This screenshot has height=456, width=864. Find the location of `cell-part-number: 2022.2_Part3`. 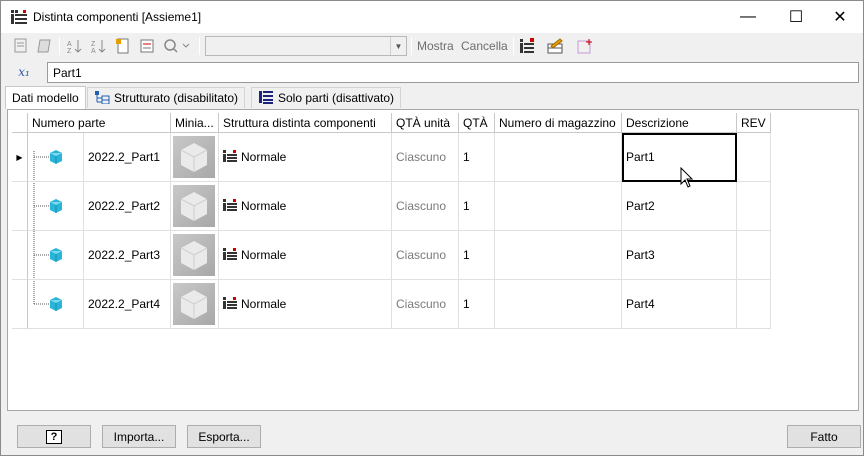

cell-part-number: 2022.2_Part3 is located at coordinates (127, 255).